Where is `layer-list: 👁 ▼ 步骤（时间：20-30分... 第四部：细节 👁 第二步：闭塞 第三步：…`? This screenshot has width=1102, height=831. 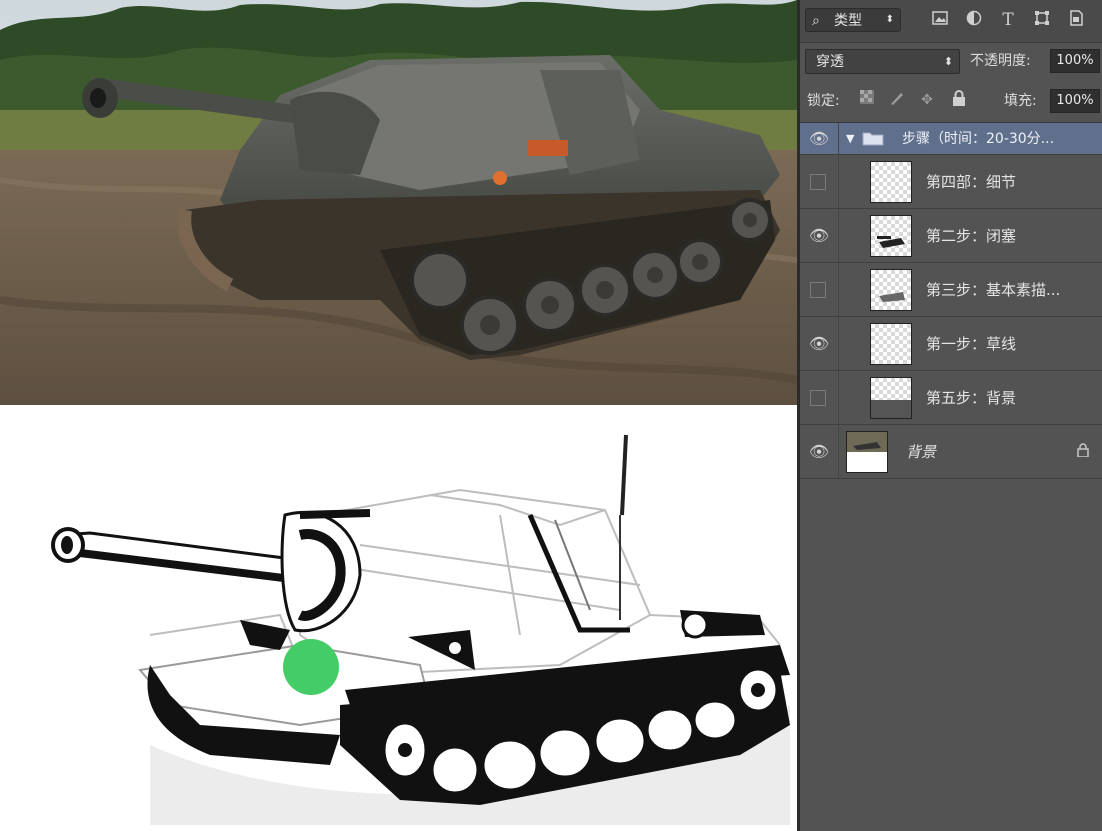
layer-list: 👁 ▼ 步骤（时间：20-30分... 第四部：细节 👁 第二步：闭塞 第三步：… is located at coordinates (951, 301).